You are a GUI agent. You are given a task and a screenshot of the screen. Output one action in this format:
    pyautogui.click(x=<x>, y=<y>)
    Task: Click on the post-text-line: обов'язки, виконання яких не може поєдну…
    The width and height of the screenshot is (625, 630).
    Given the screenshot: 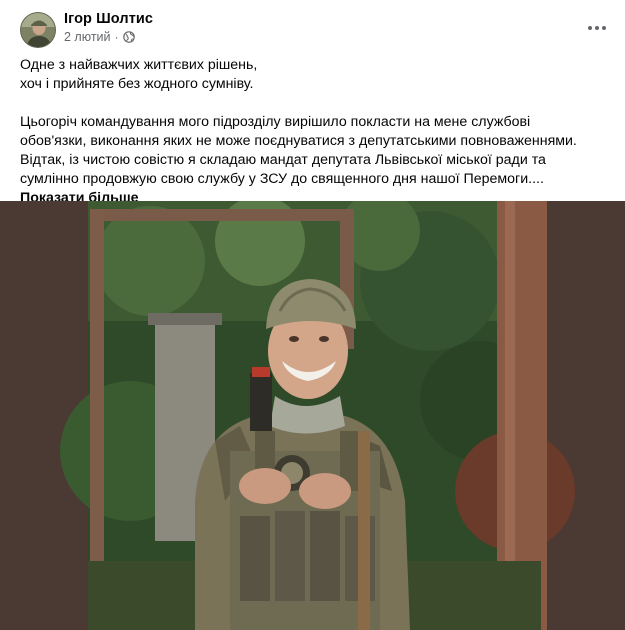 What is the action you would take?
    pyautogui.click(x=298, y=141)
    